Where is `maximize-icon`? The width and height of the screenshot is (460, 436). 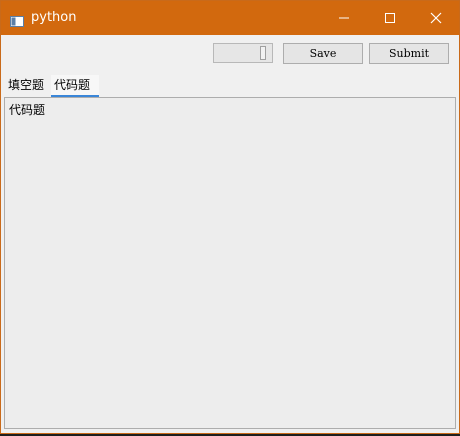 maximize-icon is located at coordinates (390, 18).